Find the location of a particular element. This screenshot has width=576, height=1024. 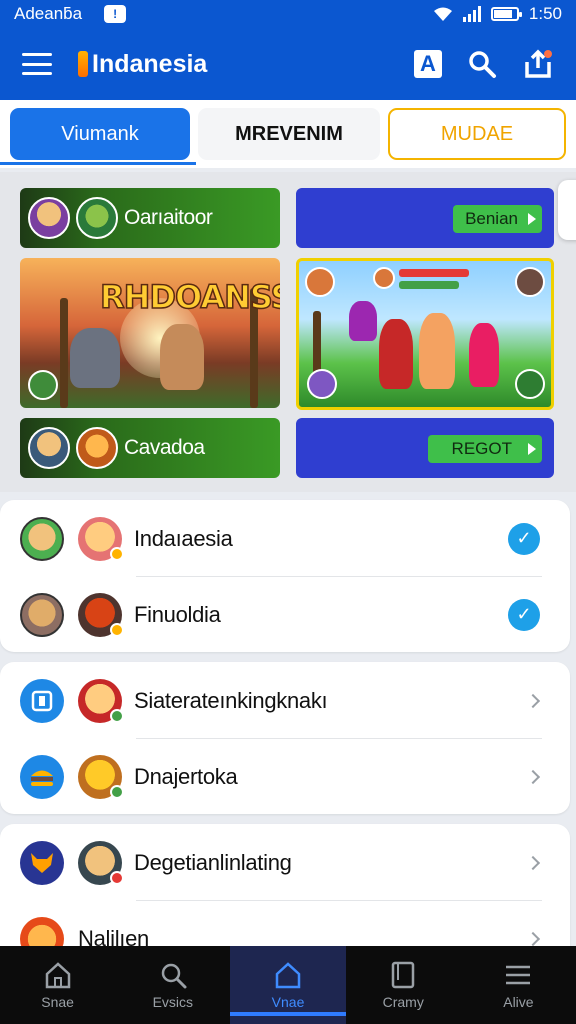

logo-icon is located at coordinates (83, 64).